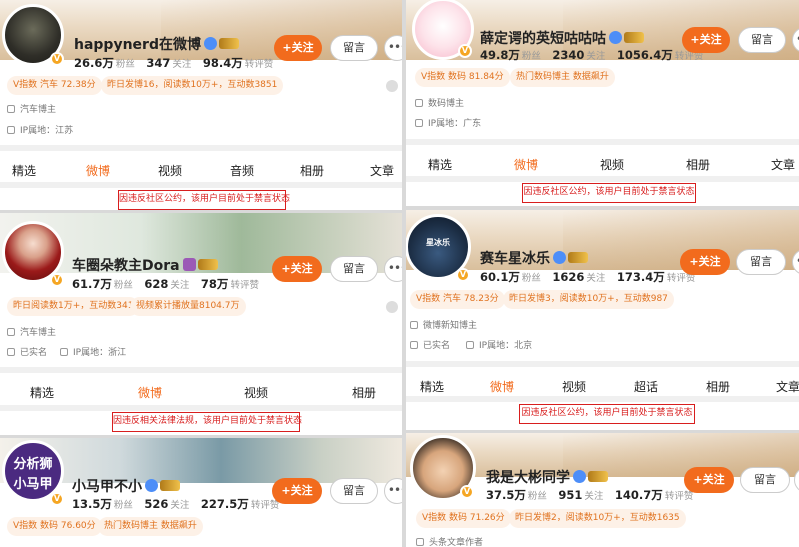 The image size is (799, 547). Describe the element at coordinates (457, 299) in the screenshot. I see `v-index-chip: V指数 汽车 78.23分` at that location.